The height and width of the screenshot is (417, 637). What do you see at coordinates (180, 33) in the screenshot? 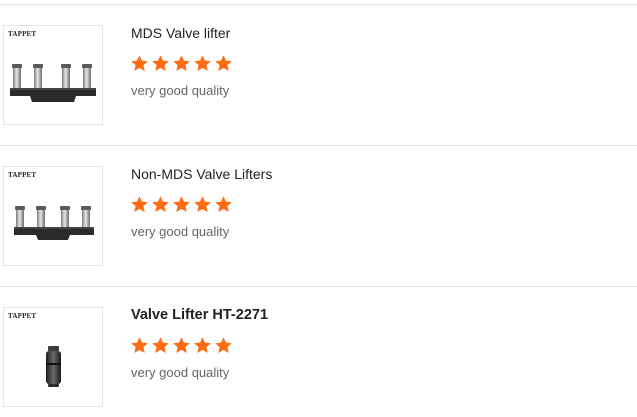
I see `review-title: MDS Valve lifter` at bounding box center [180, 33].